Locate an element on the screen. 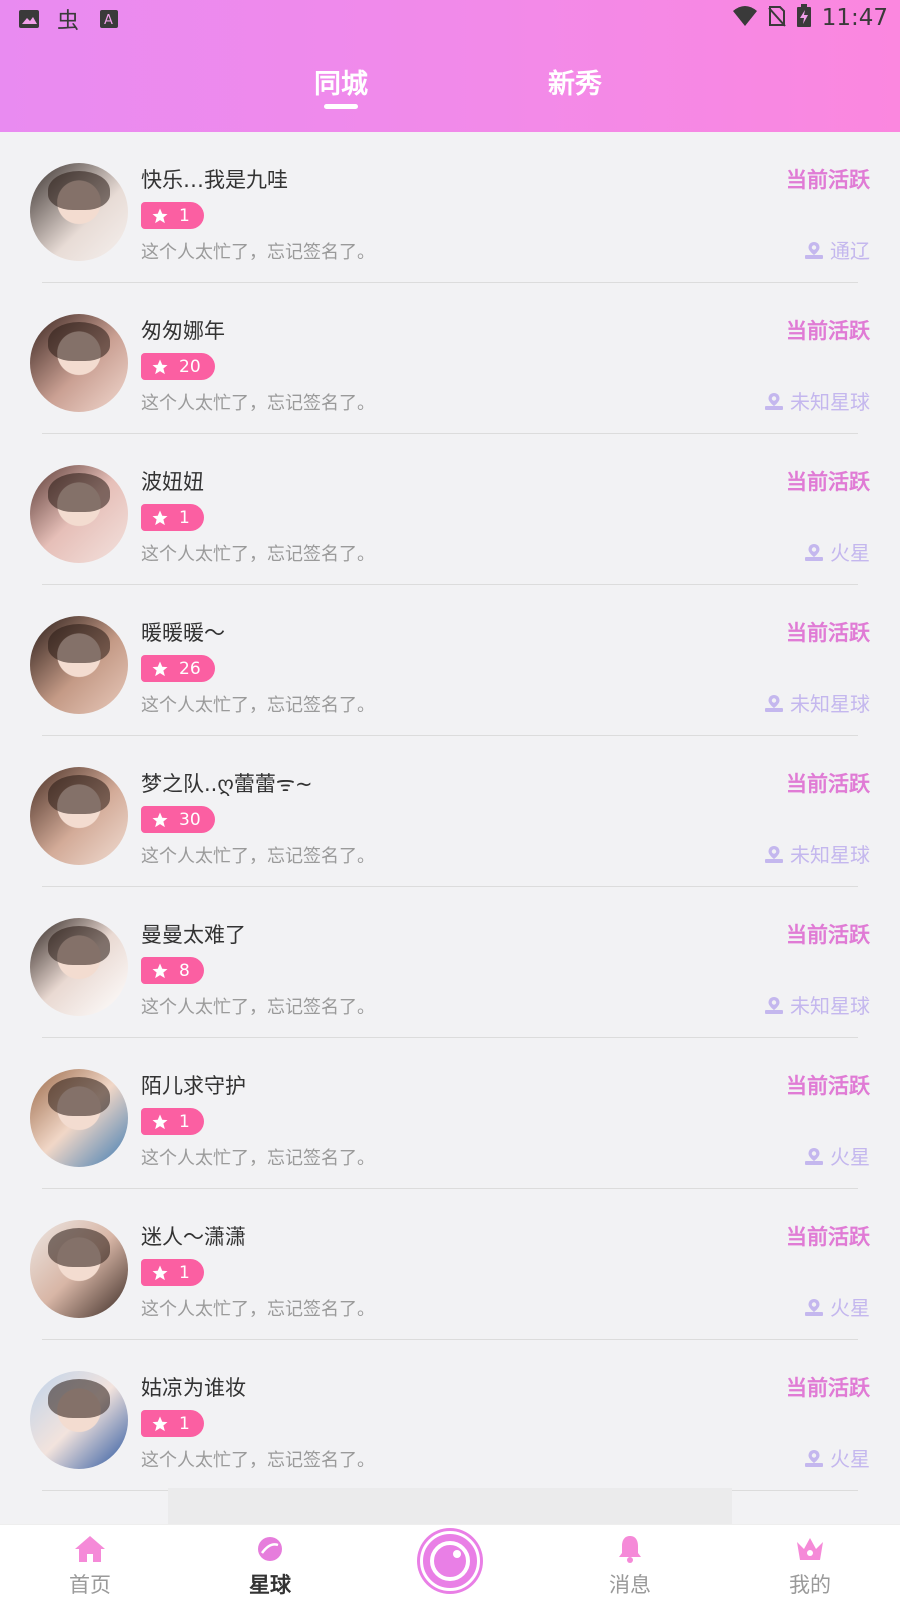 The height and width of the screenshot is (1600, 900). camera-button is located at coordinates (450, 1561).